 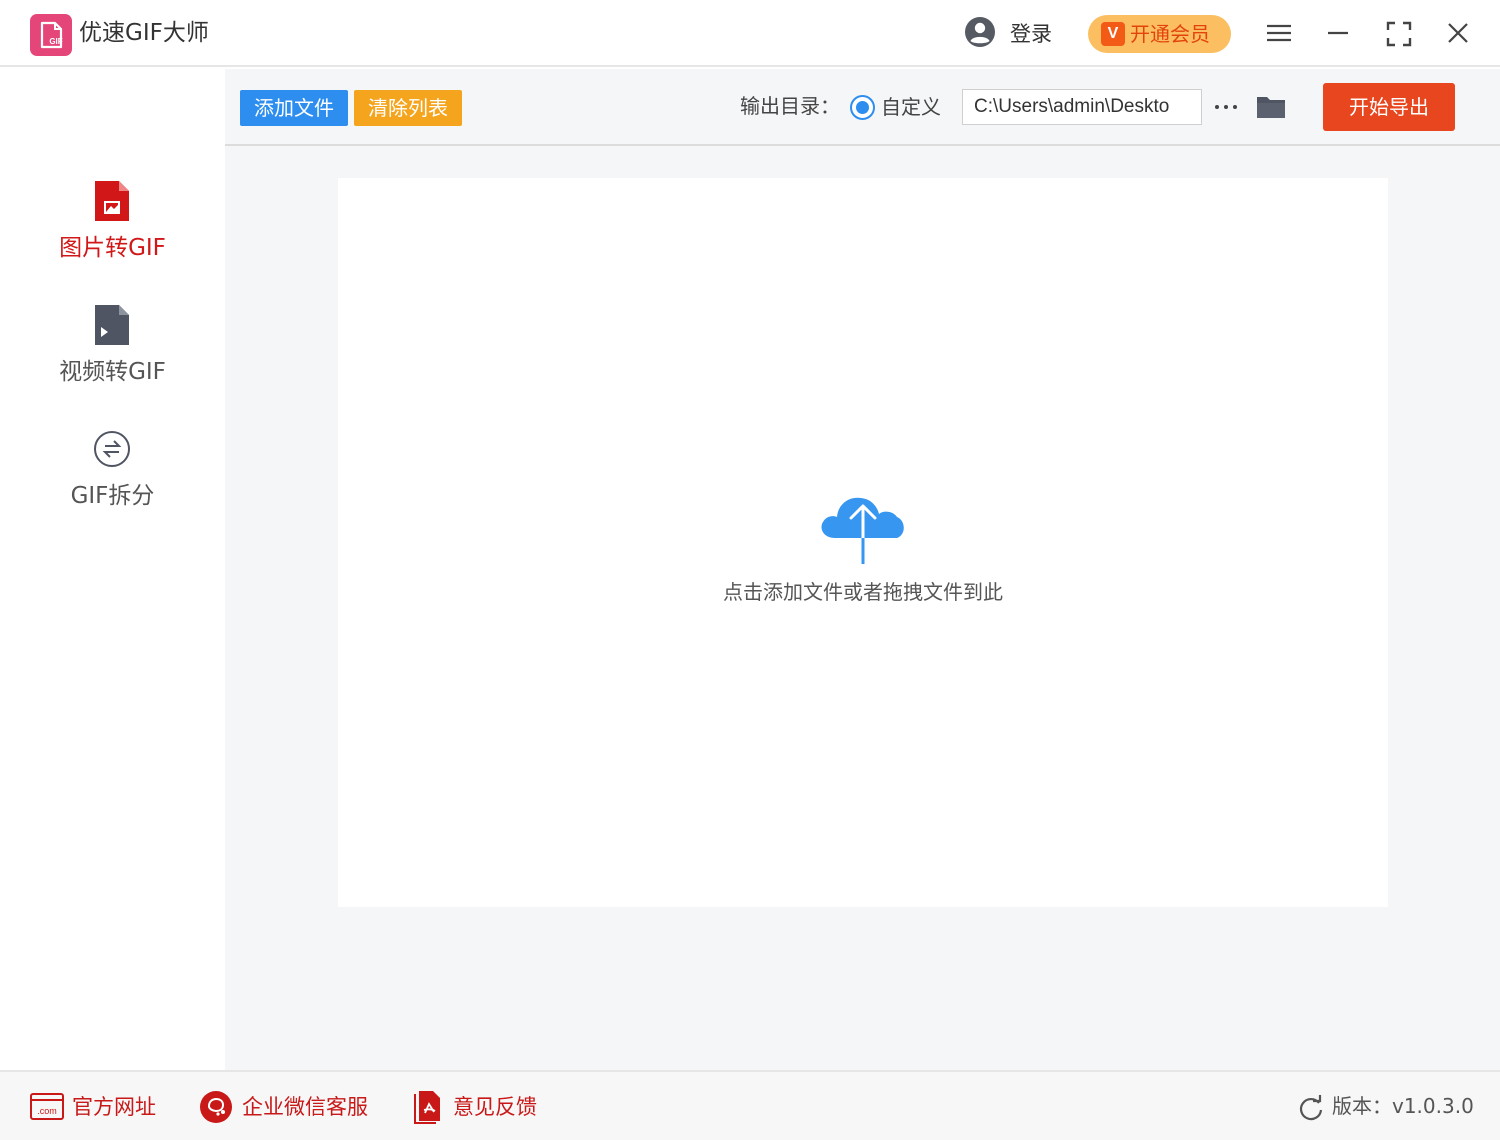 What do you see at coordinates (112, 325) in the screenshot?
I see `video-file-icon` at bounding box center [112, 325].